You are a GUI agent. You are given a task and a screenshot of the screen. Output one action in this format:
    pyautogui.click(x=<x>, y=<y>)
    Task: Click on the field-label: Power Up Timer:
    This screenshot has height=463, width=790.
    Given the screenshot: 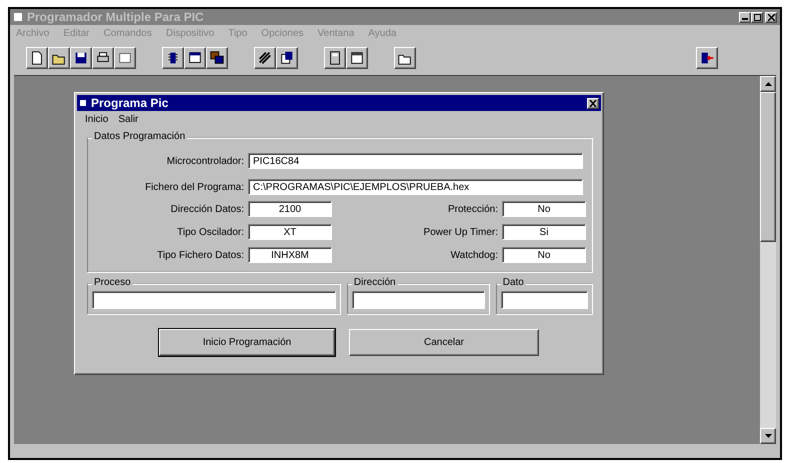 What is the action you would take?
    pyautogui.click(x=460, y=232)
    